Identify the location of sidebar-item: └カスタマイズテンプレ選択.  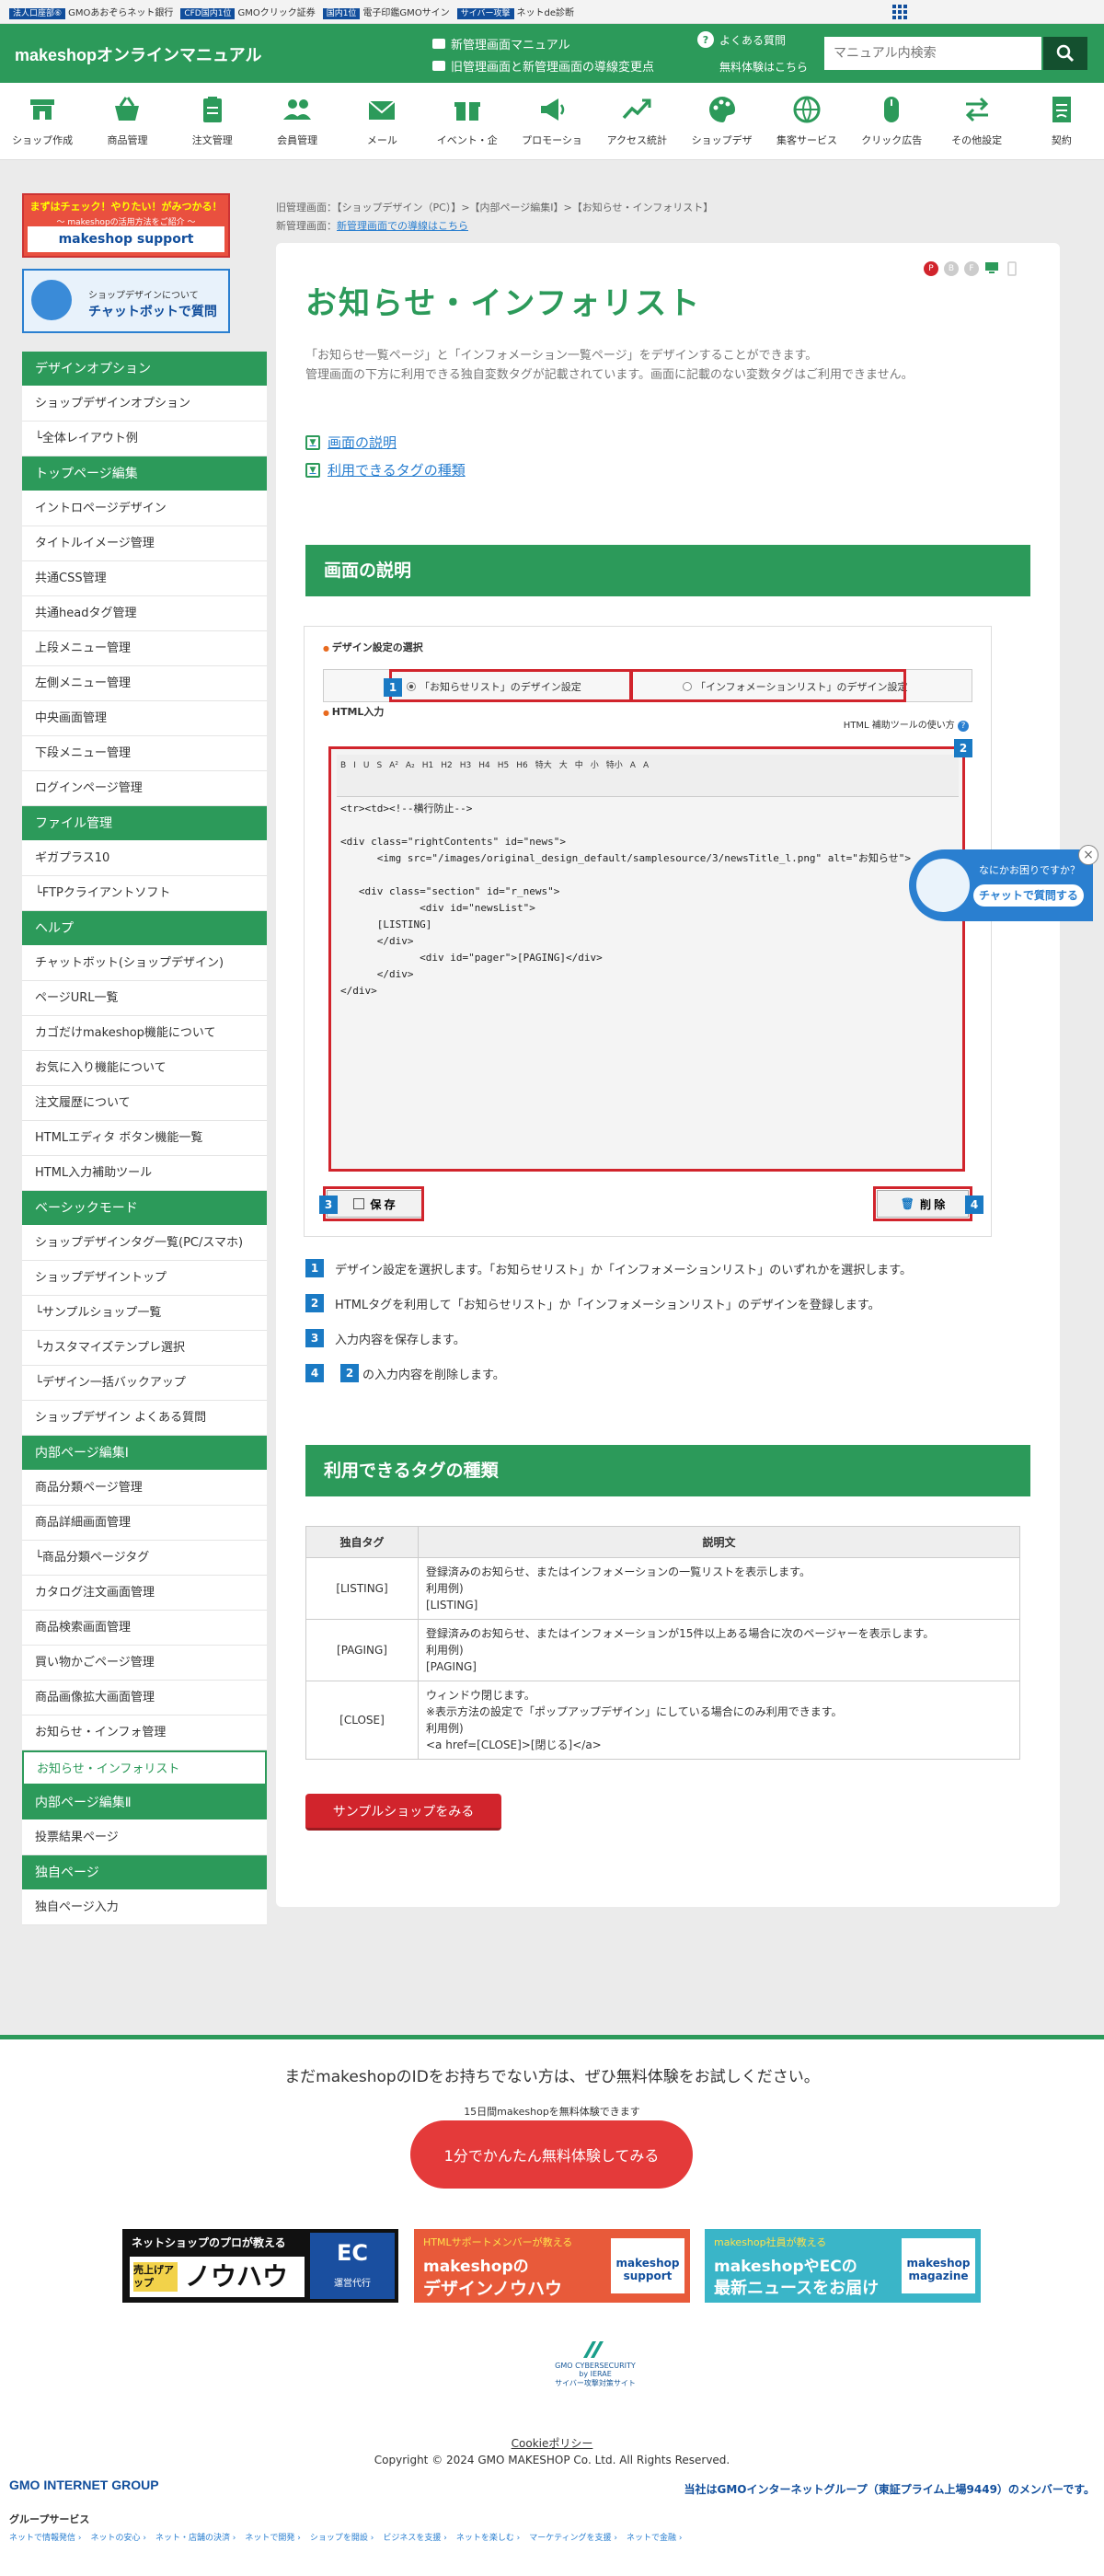
(144, 1348).